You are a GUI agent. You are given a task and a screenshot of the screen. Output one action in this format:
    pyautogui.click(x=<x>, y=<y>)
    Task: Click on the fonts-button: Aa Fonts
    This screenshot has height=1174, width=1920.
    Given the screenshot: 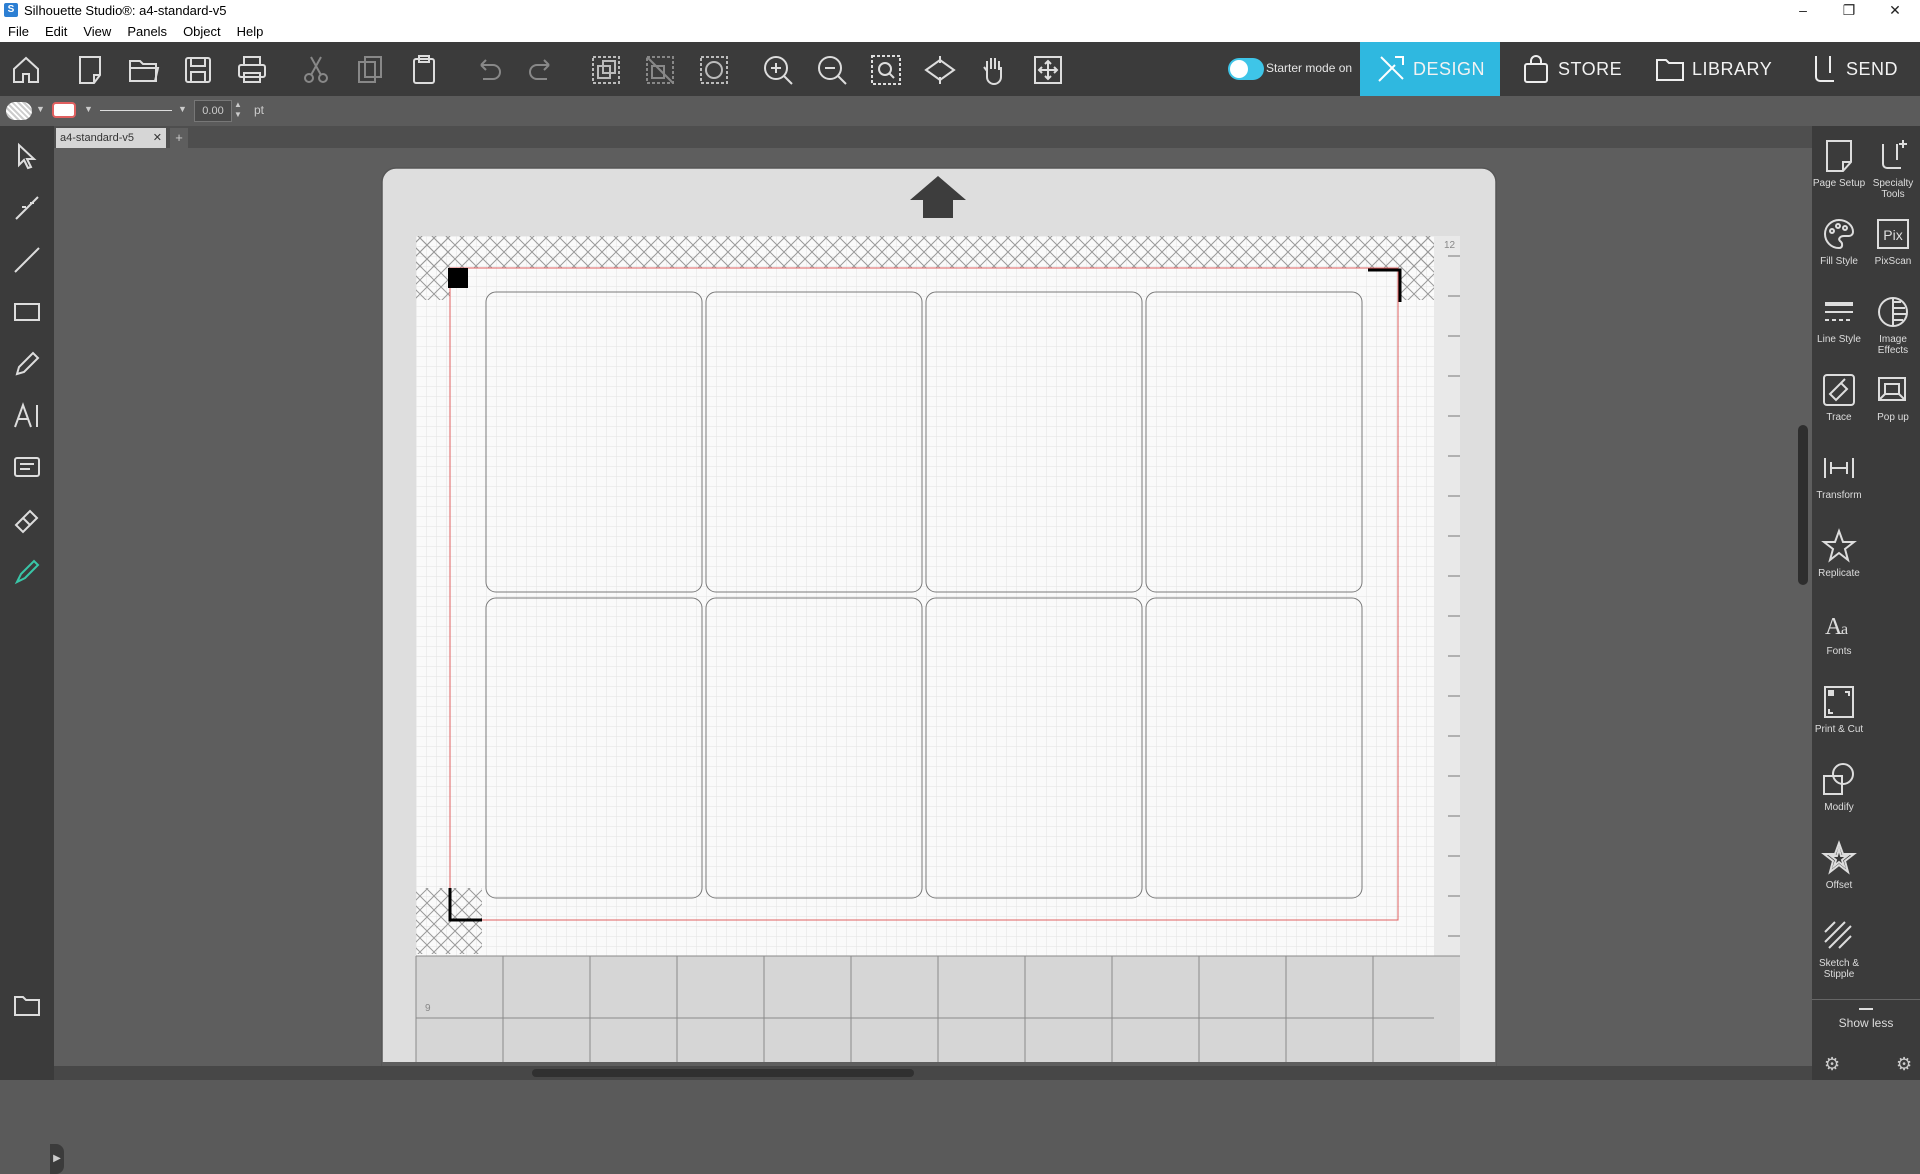 What is the action you would take?
    pyautogui.click(x=1839, y=639)
    